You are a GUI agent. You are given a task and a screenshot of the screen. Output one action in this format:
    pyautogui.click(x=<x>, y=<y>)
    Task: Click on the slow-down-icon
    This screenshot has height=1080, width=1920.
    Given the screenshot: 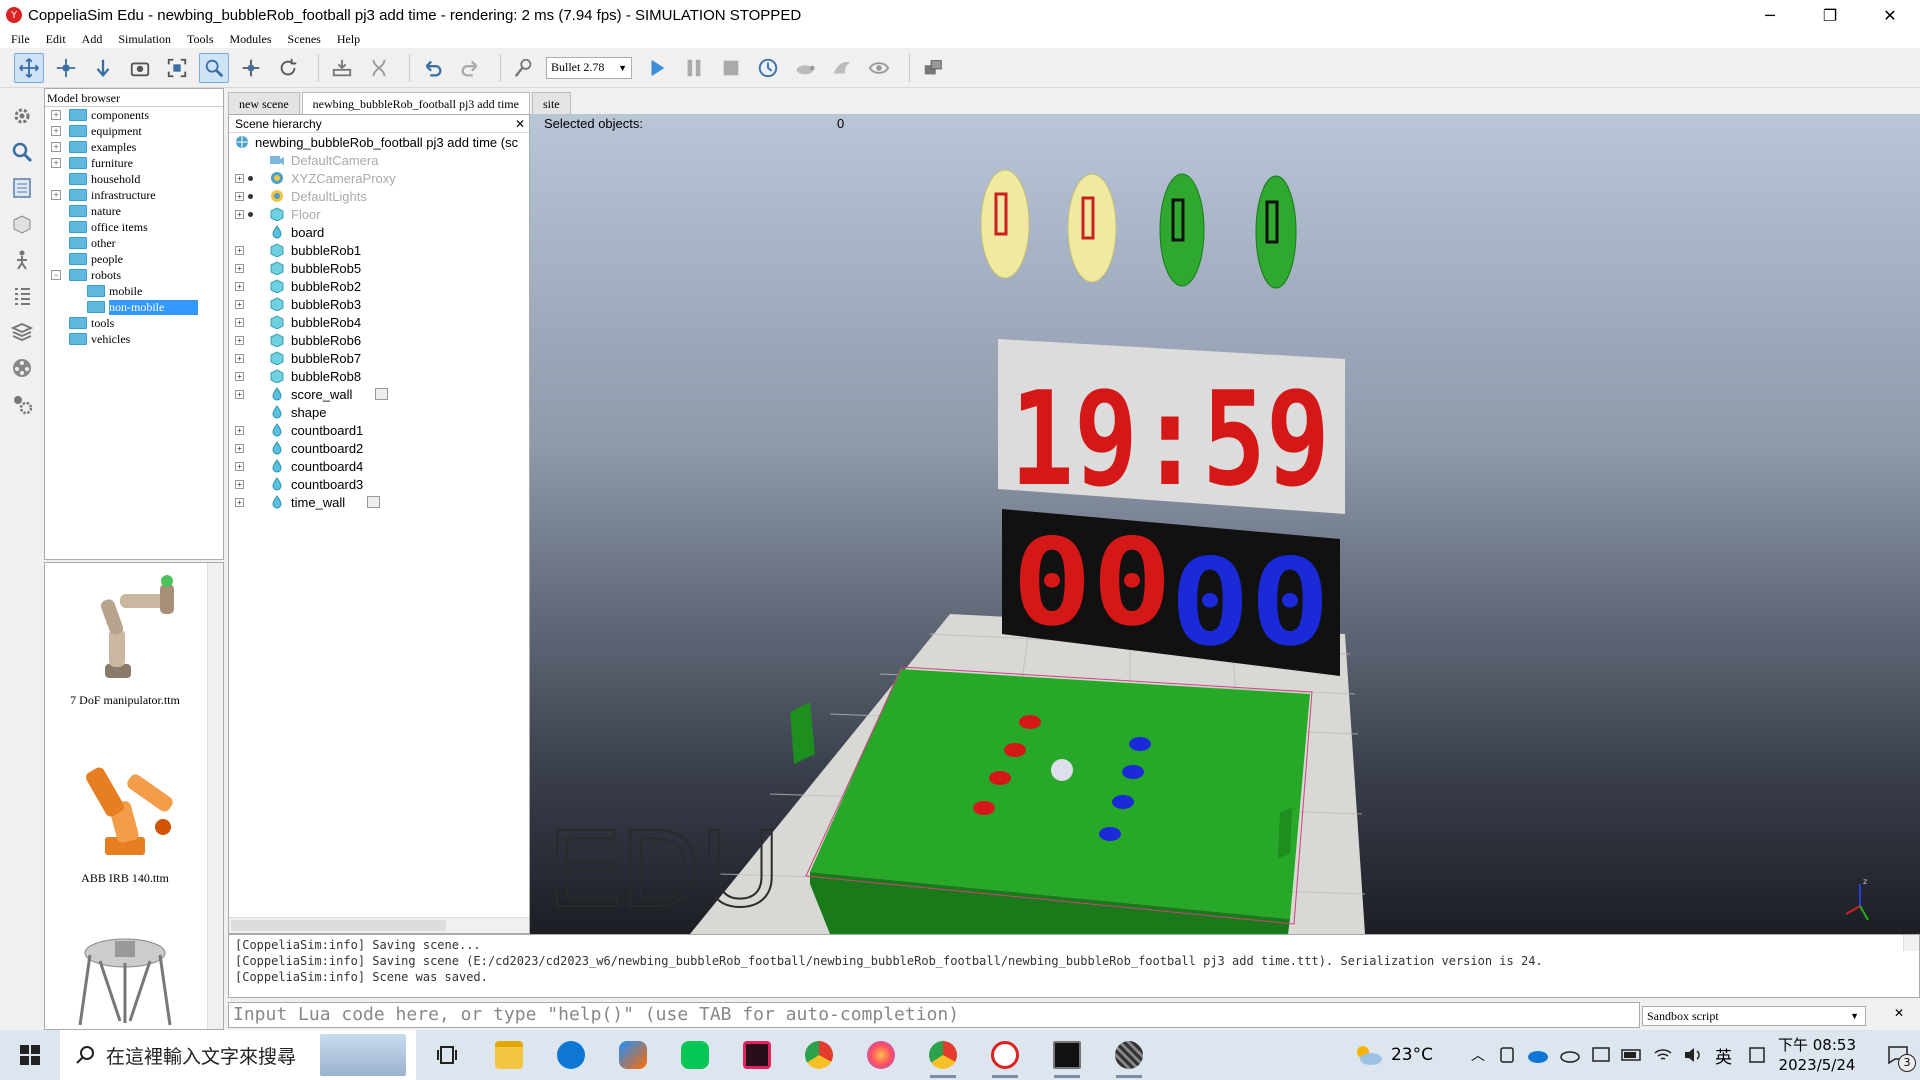 What is the action you would take?
    pyautogui.click(x=805, y=68)
    